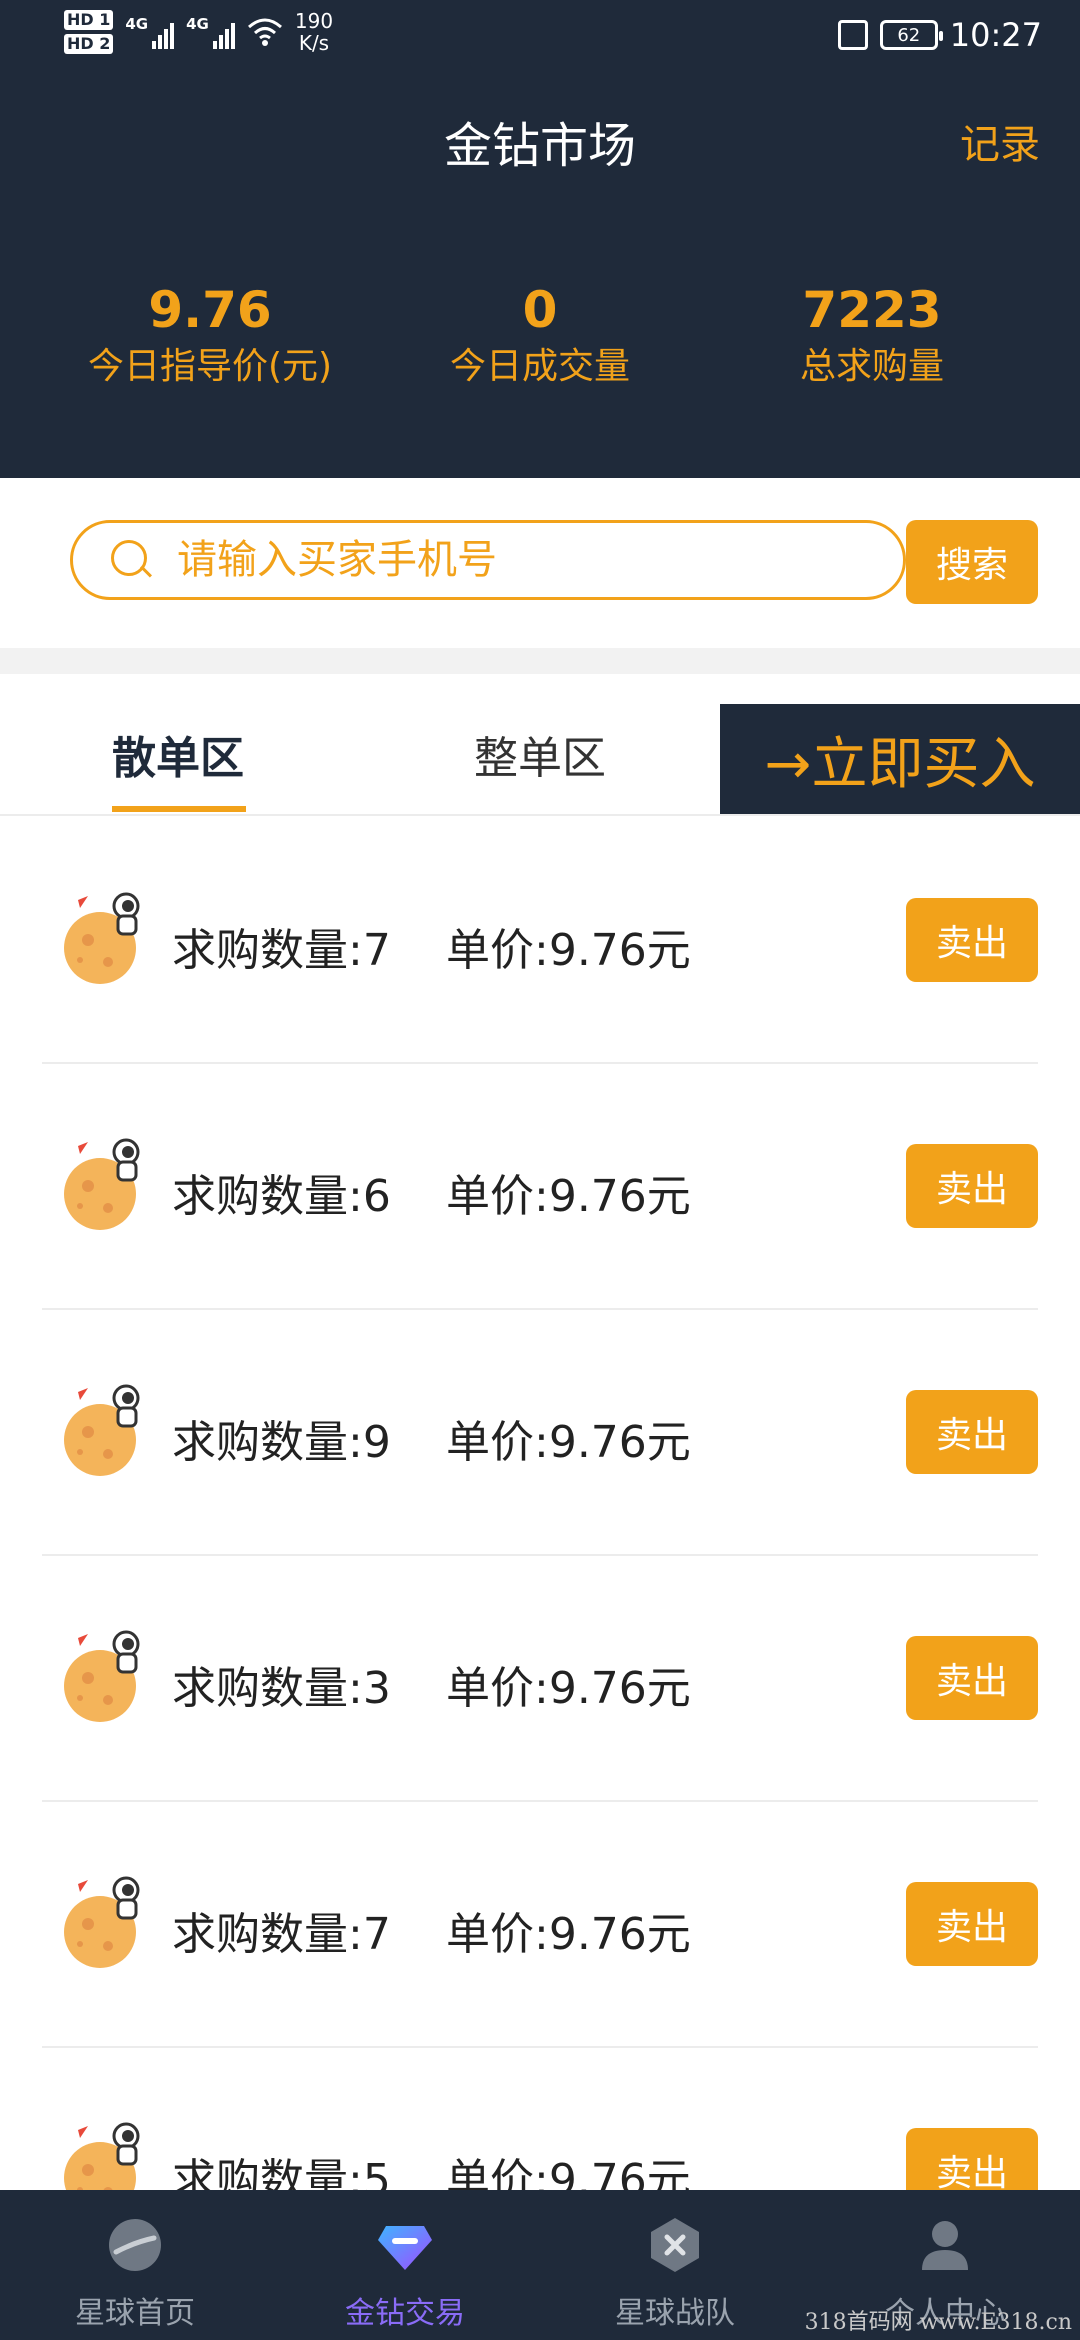 This screenshot has height=2340, width=1080. What do you see at coordinates (314, 21) in the screenshot?
I see `speed-value: 190` at bounding box center [314, 21].